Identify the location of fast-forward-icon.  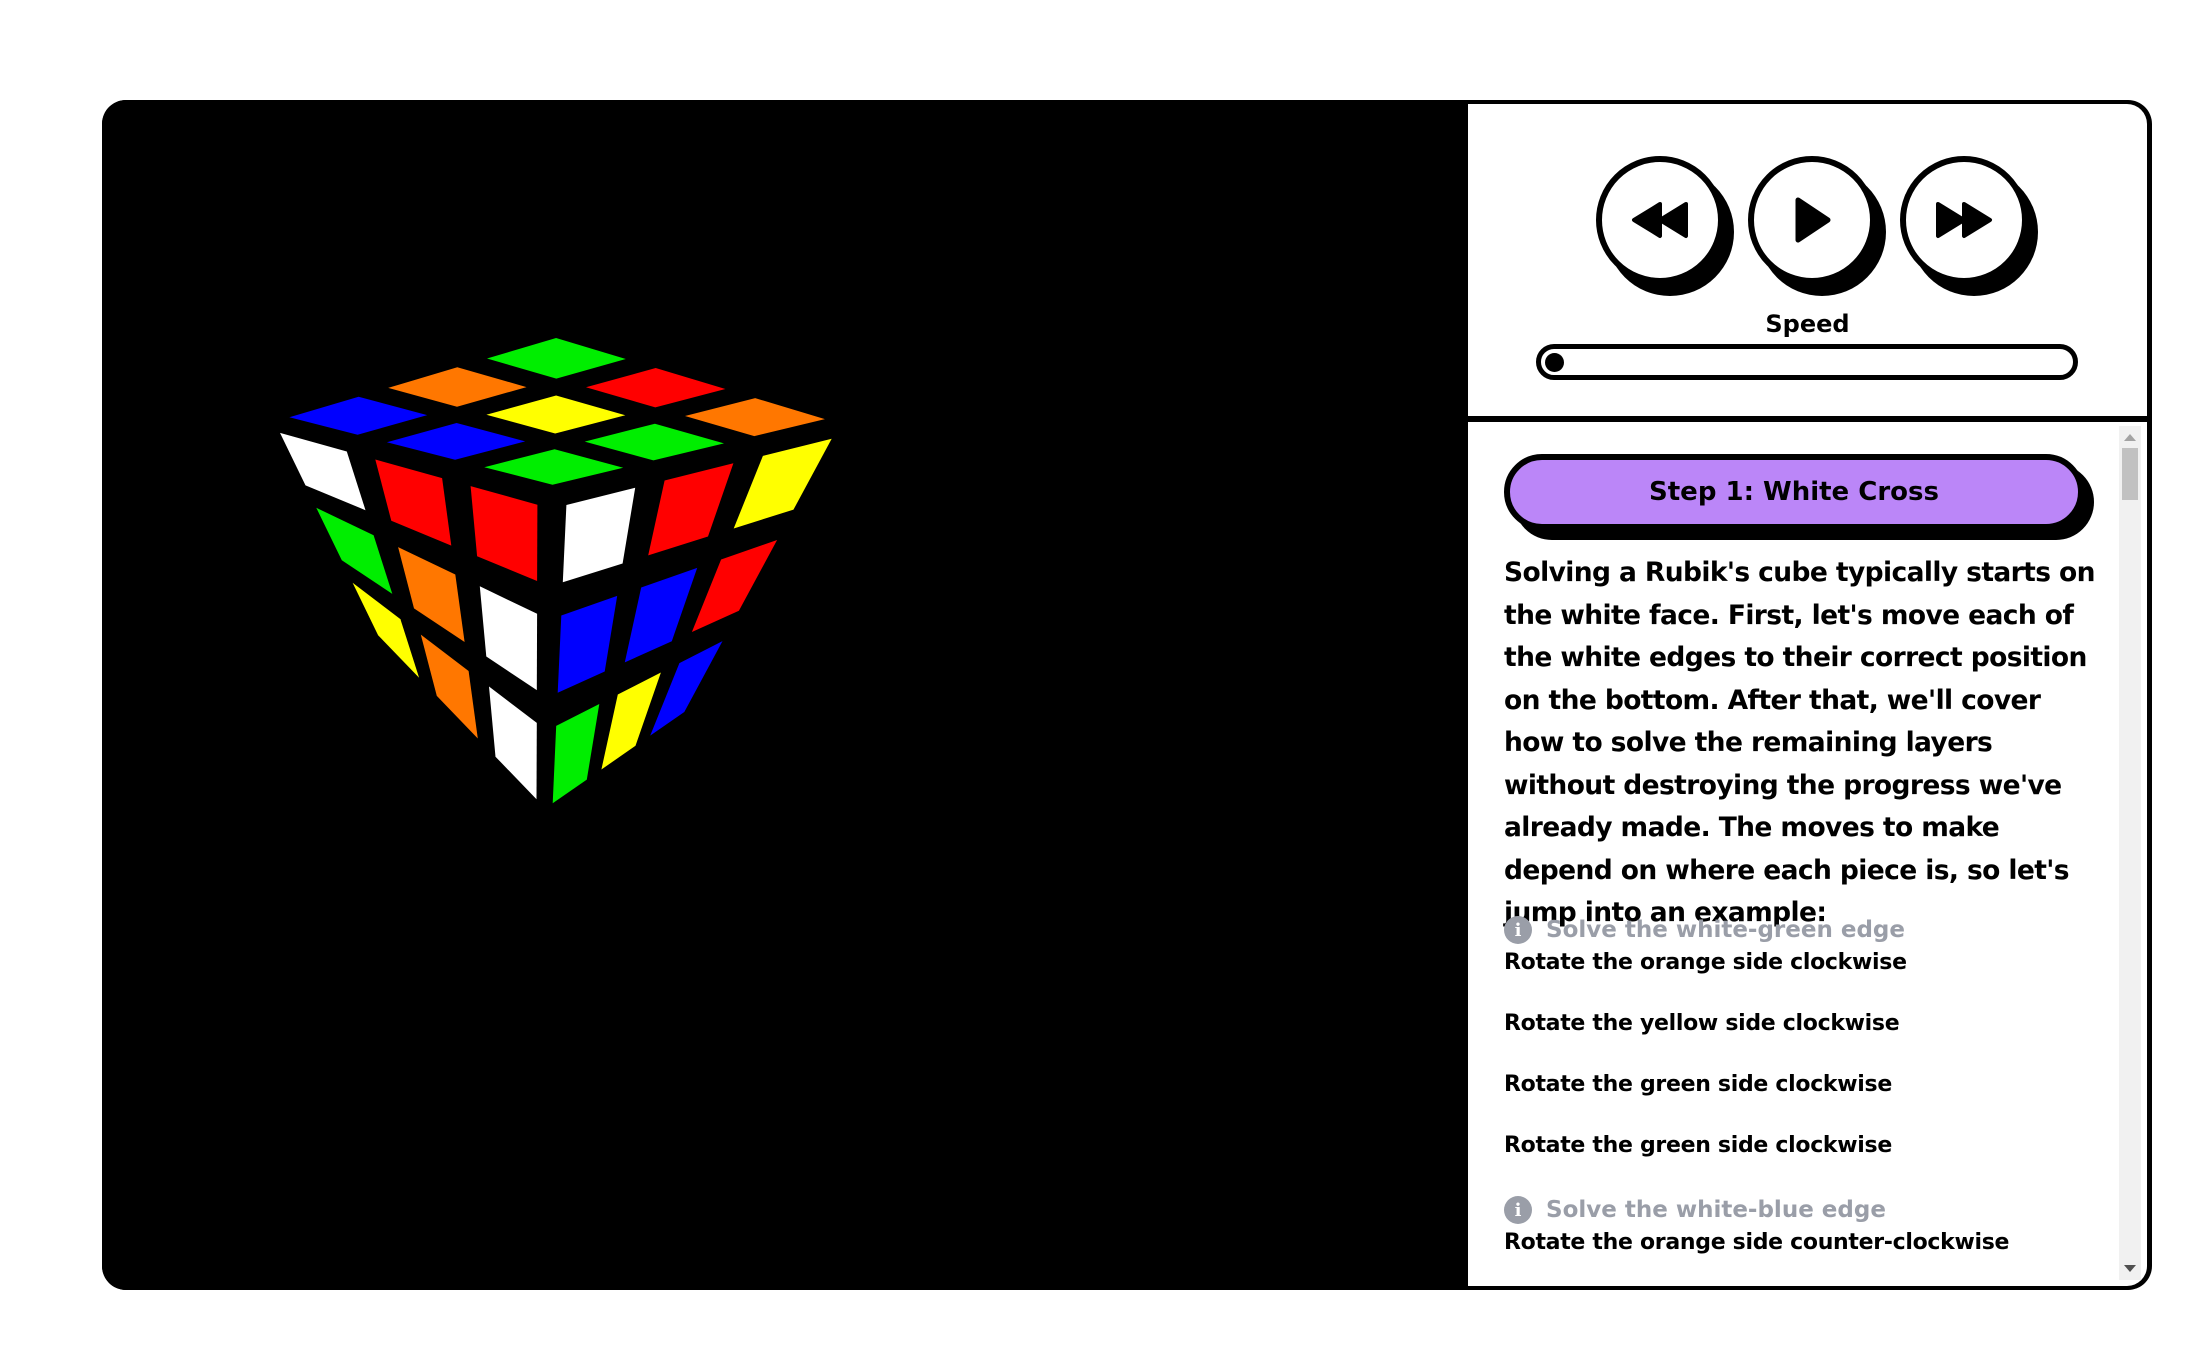
(1964, 220).